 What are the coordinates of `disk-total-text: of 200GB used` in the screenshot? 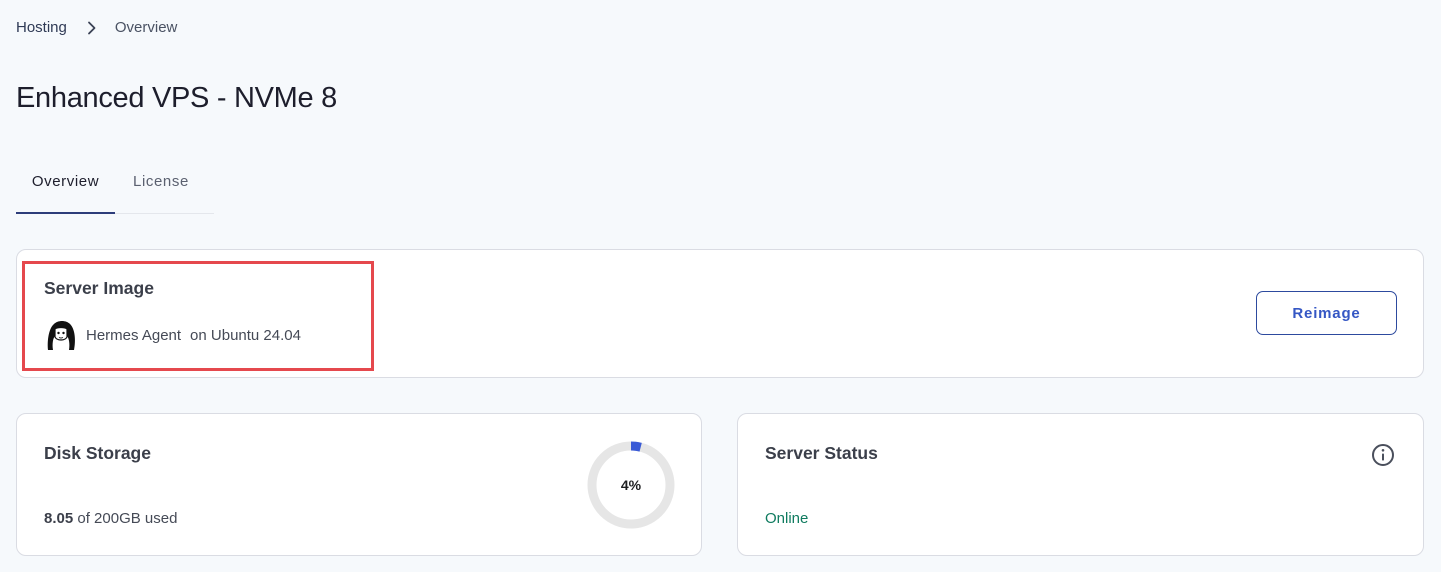 It's located at (127, 518).